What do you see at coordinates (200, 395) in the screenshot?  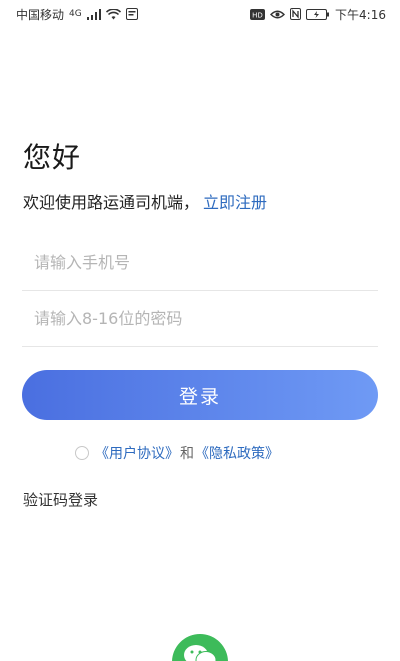 I see `login-button: 登录` at bounding box center [200, 395].